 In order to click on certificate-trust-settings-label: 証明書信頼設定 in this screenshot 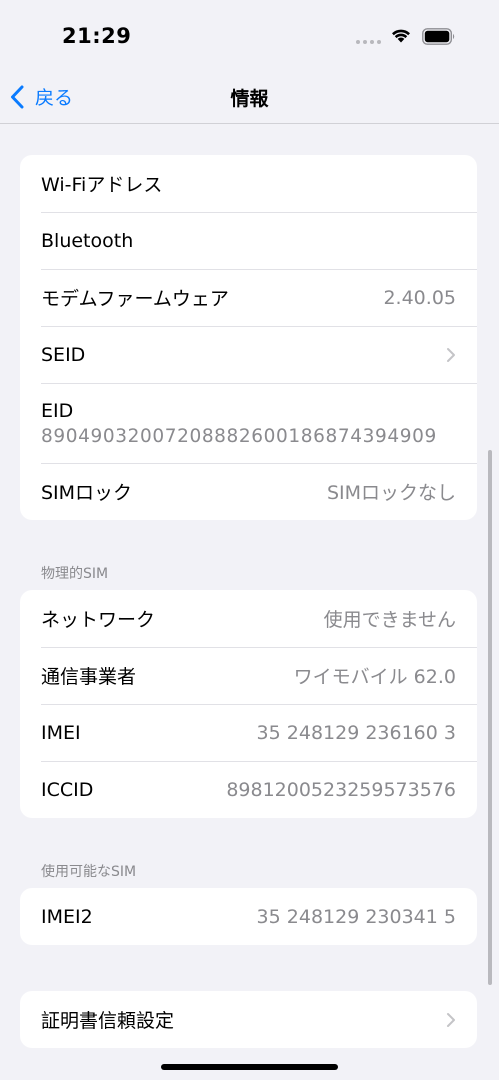, I will do `click(108, 1021)`.